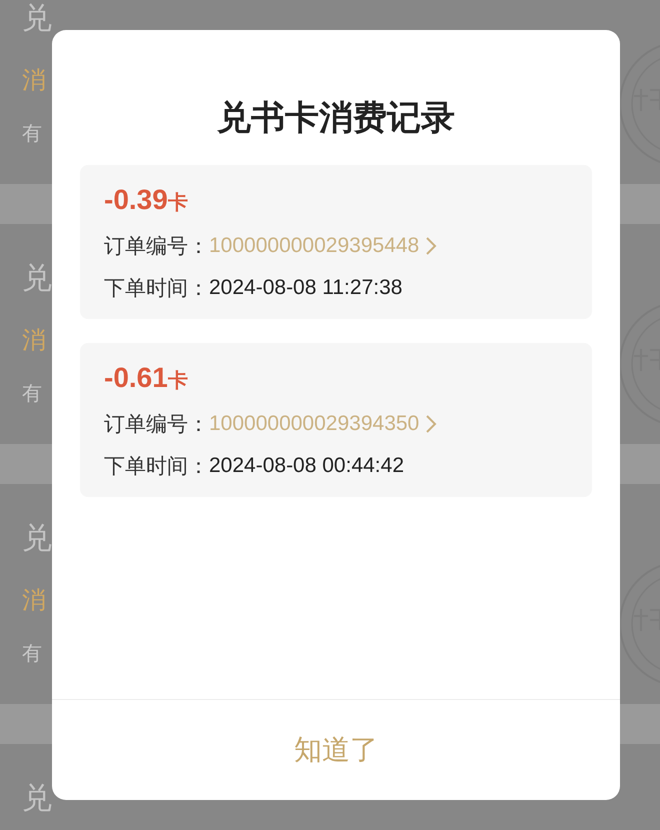 The height and width of the screenshot is (830, 660). What do you see at coordinates (305, 288) in the screenshot?
I see `order-time: 2024-08-08 11:27:38` at bounding box center [305, 288].